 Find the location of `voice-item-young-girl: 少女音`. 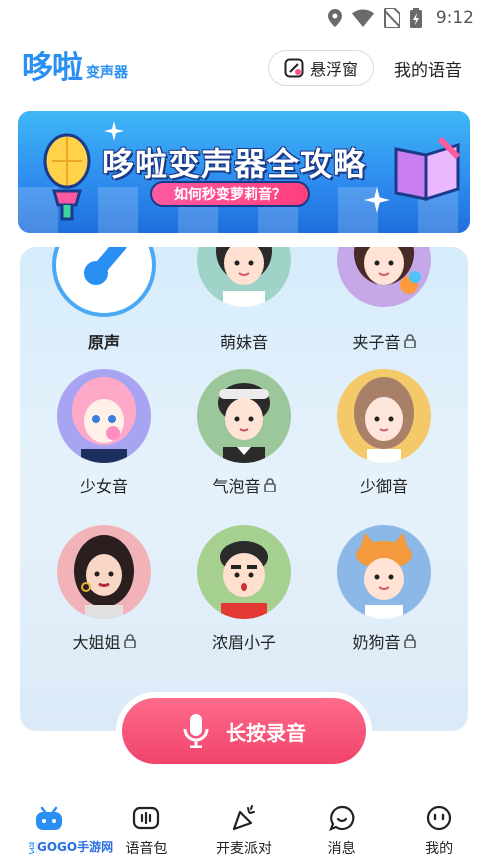

voice-item-young-girl: 少女音 is located at coordinates (104, 433).